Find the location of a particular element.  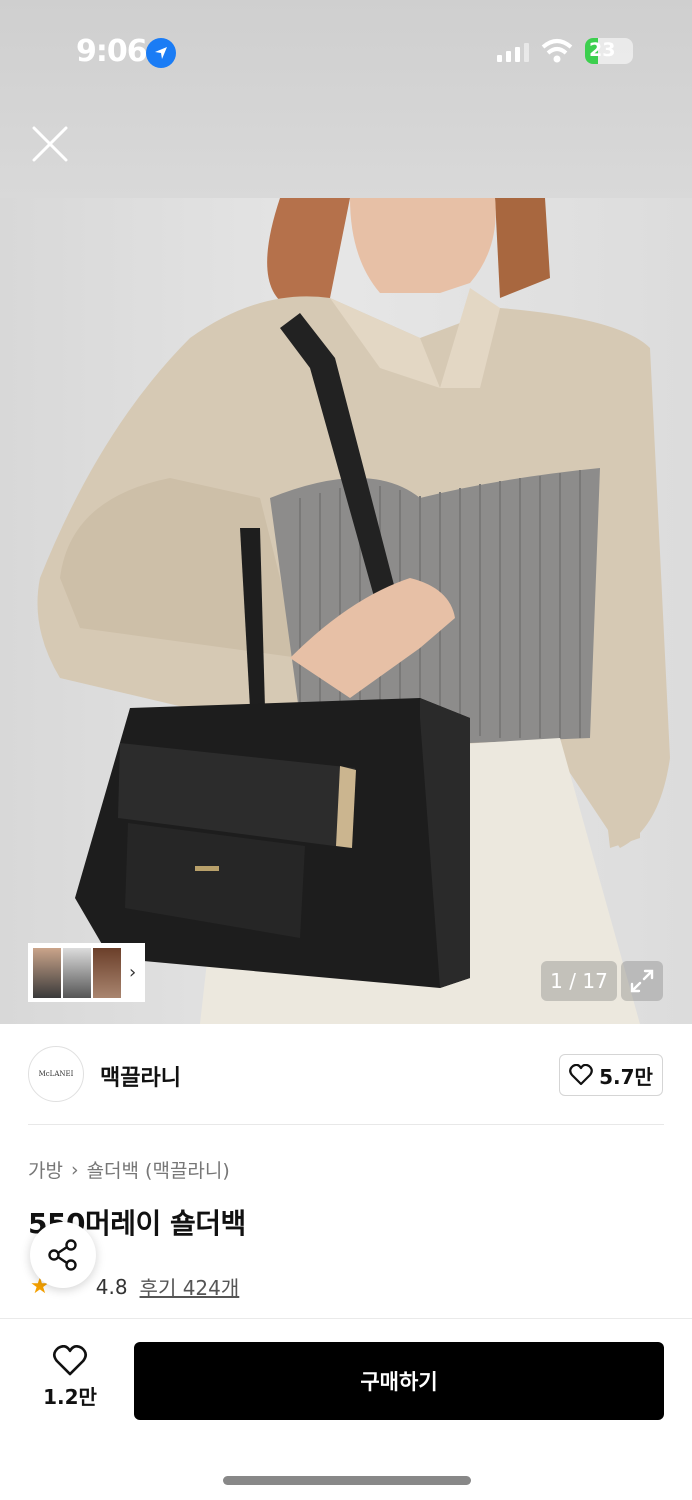

wishlist-button: 1.2만 is located at coordinates (70, 1385).